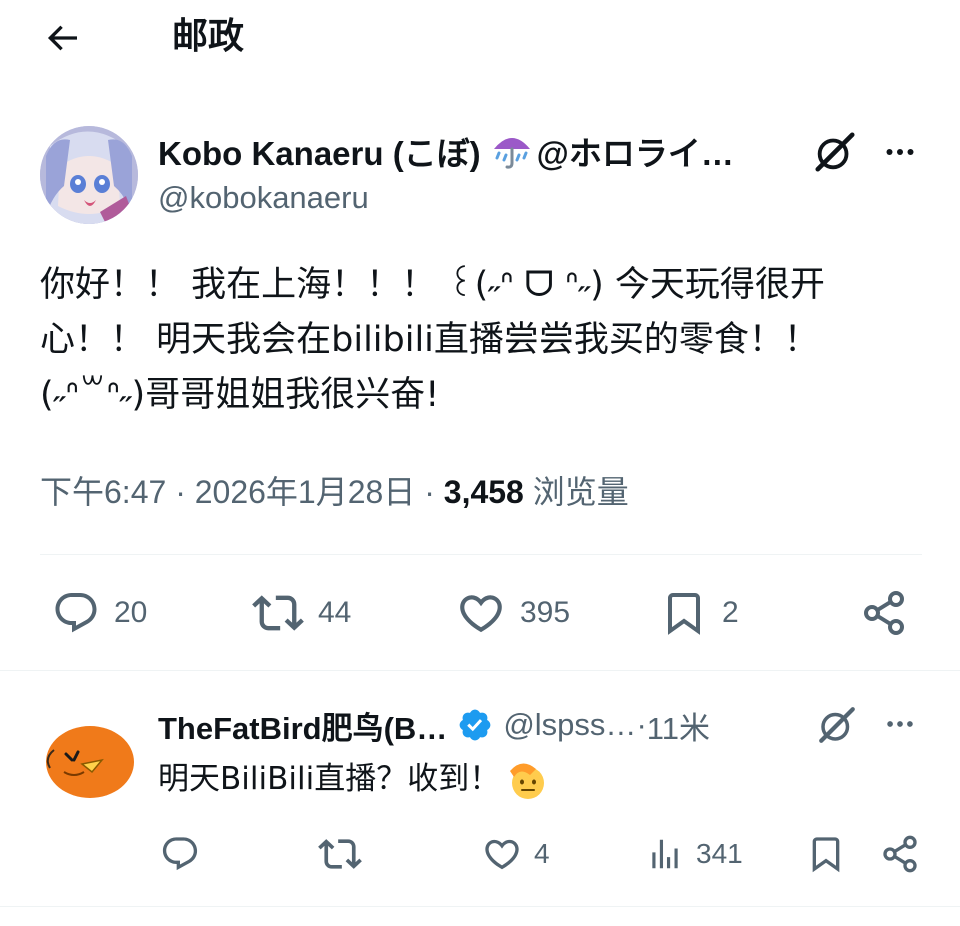  I want to click on reply-like-button: 4, so click(516, 854).